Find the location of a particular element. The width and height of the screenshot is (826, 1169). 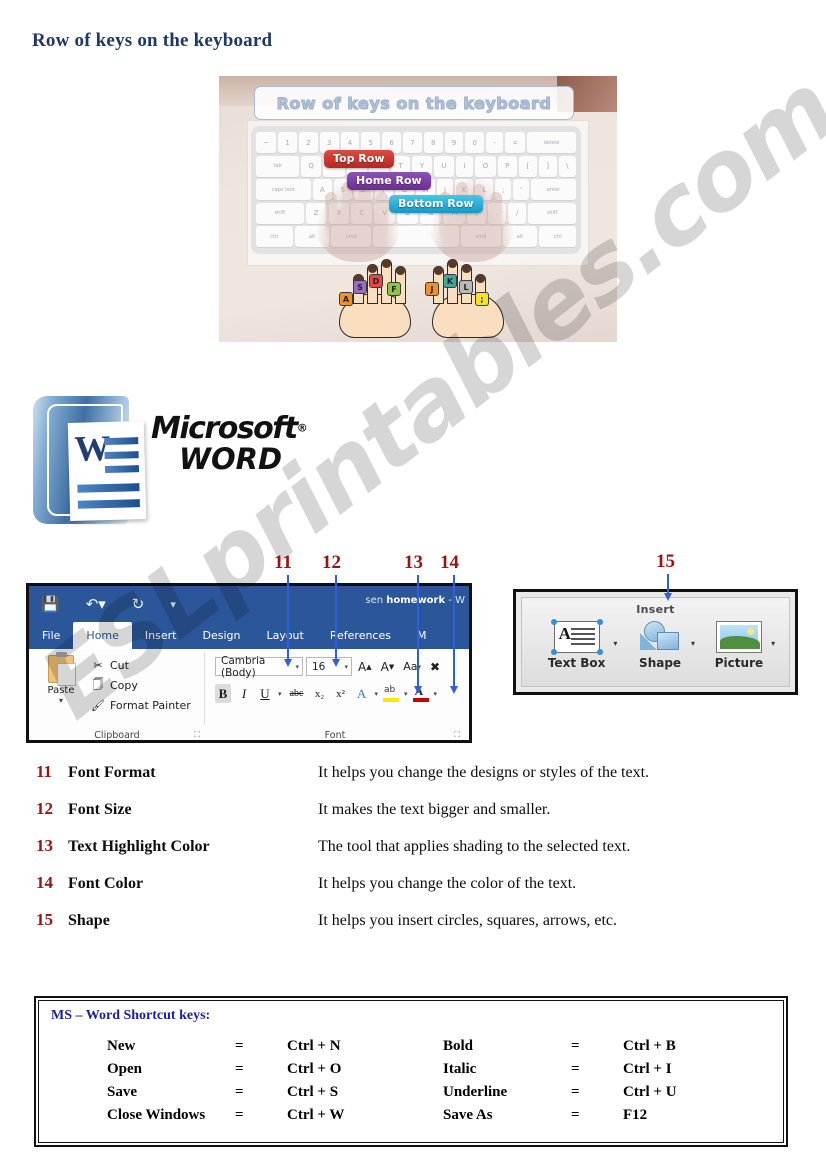

picture-dropdown-icon: ▾ is located at coordinates (773, 643).